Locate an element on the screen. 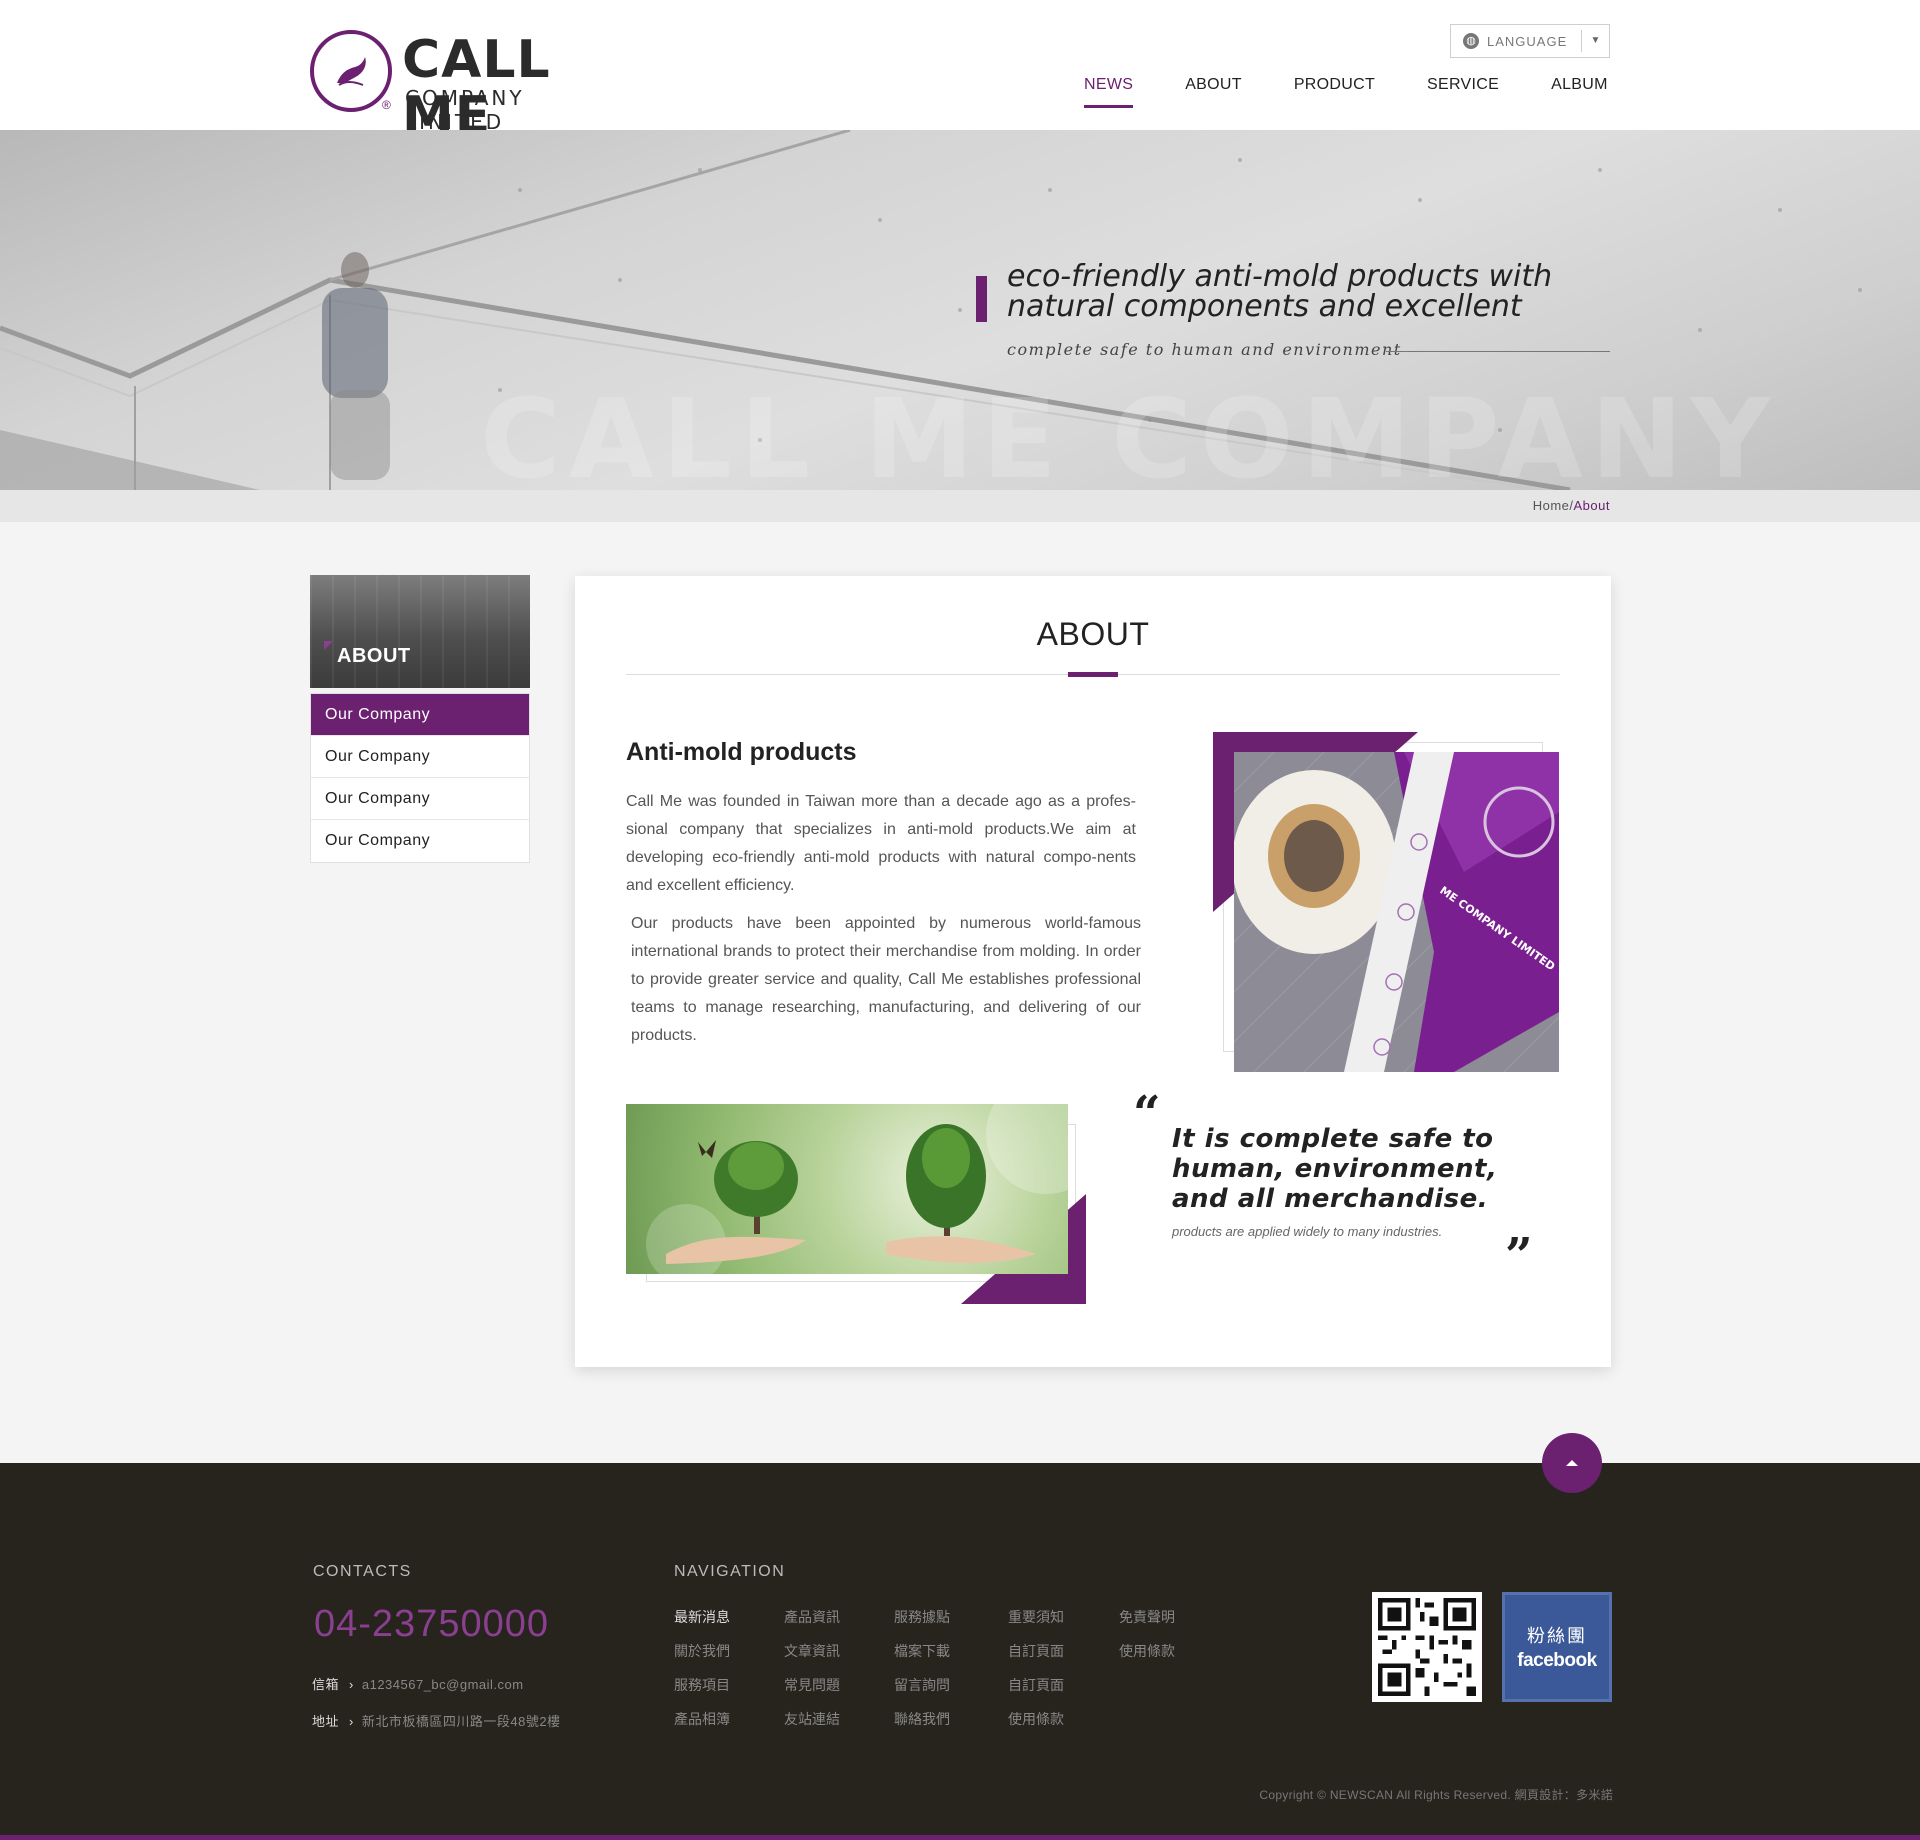 Image resolution: width=1920 pixels, height=1840 pixels. footer-link: 產品資訊 is located at coordinates (839, 1617).